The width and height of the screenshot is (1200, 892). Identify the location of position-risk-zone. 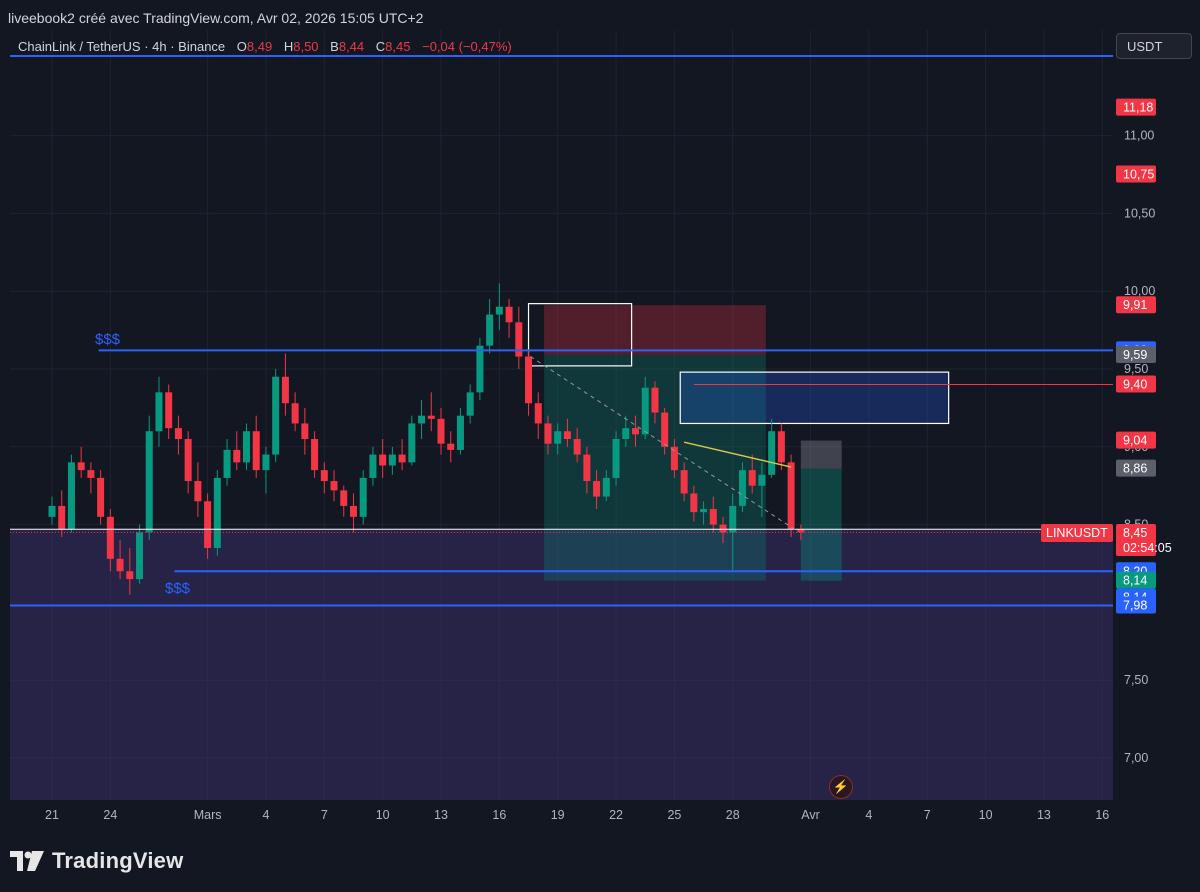
(821, 454).